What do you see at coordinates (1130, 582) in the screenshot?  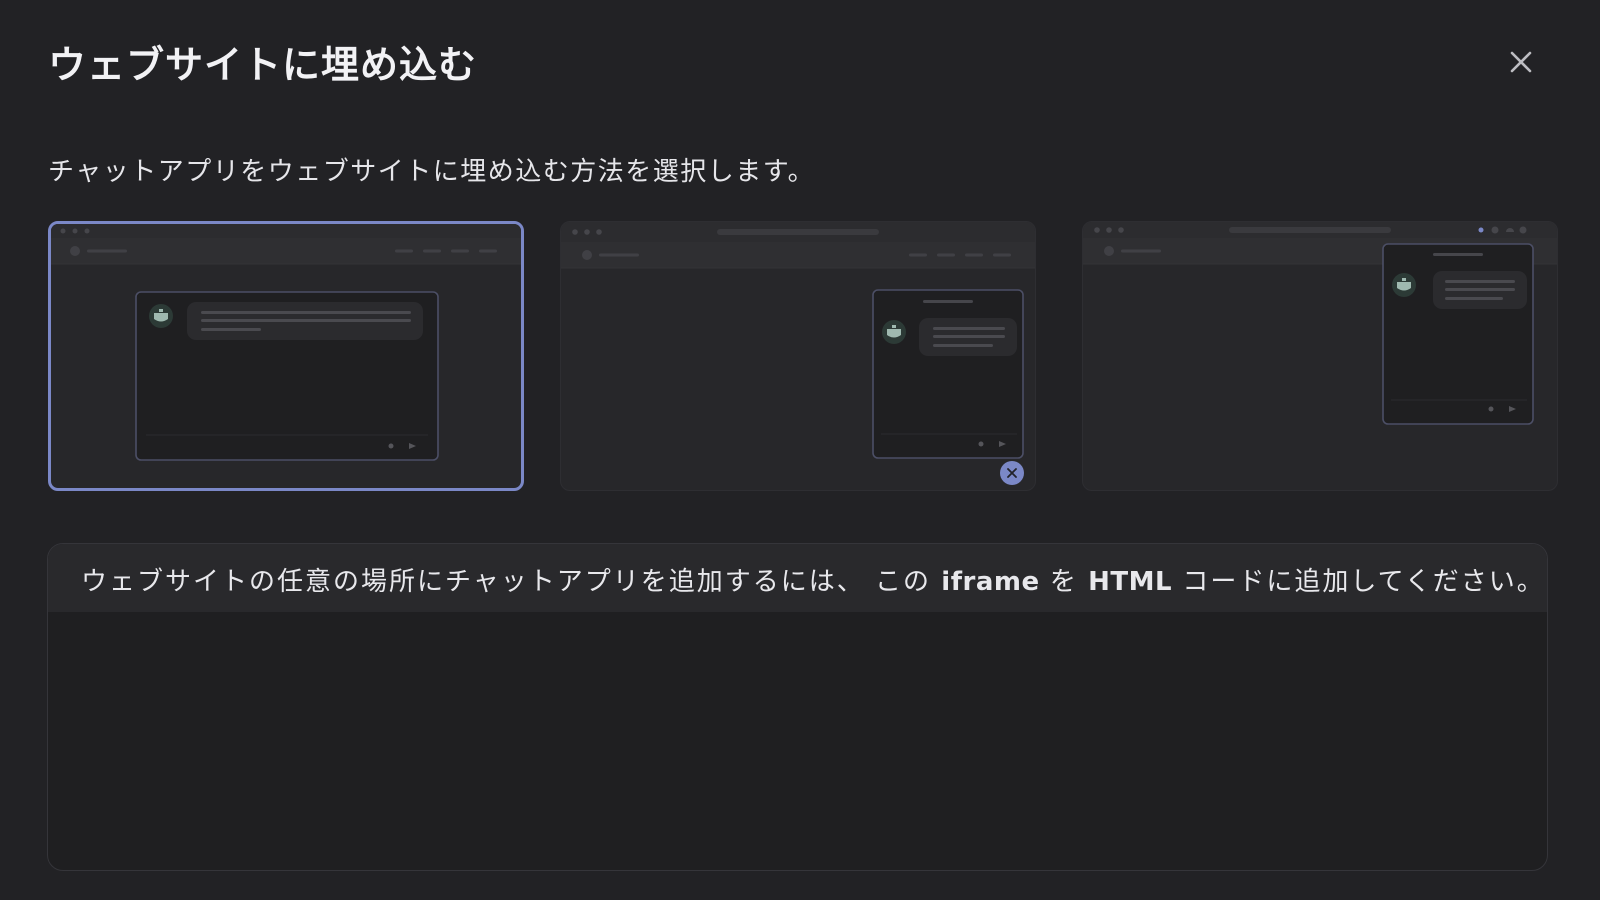 I see `instruction-code-html: HTML` at bounding box center [1130, 582].